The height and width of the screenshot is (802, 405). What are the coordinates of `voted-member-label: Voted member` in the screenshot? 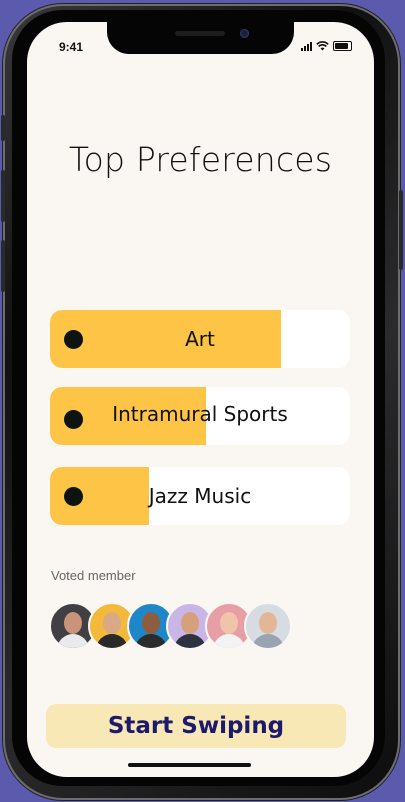 It's located at (93, 575).